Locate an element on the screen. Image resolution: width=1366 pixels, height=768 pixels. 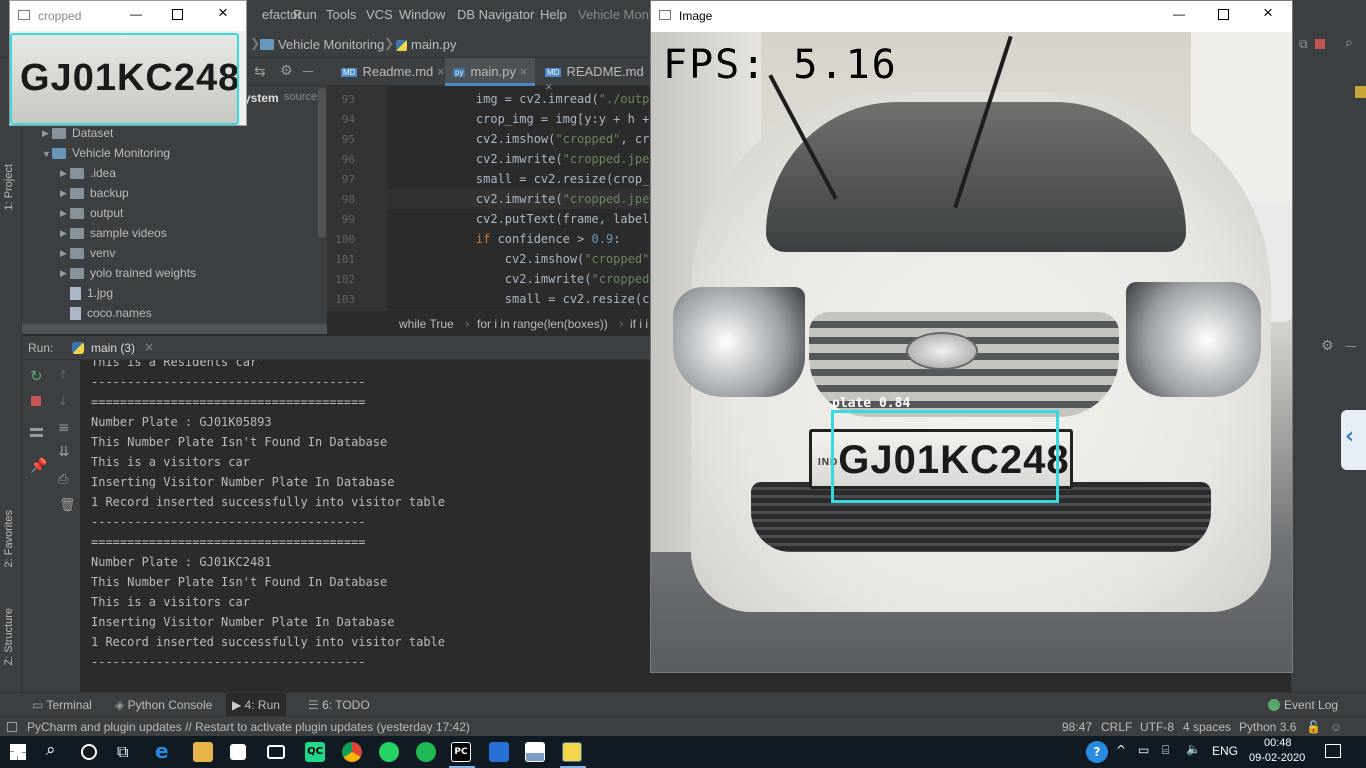
python-interpreter: Python 3.6 is located at coordinates (1267, 727).